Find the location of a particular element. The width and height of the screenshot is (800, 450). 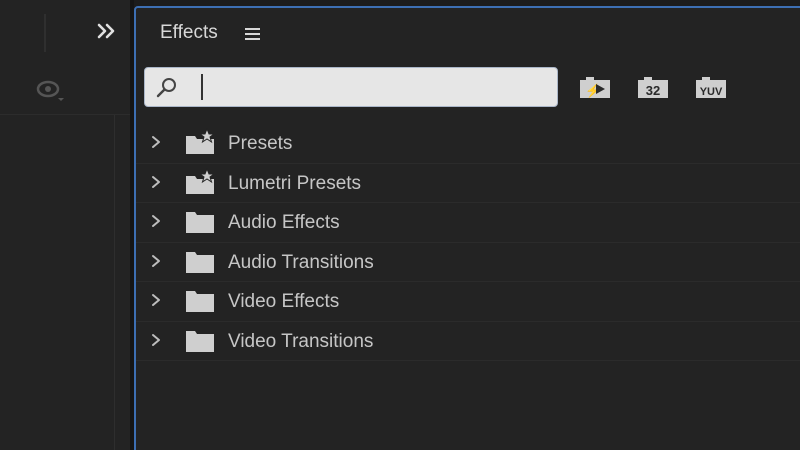

accelerated-effects-icon: ⚡ is located at coordinates (595, 88).